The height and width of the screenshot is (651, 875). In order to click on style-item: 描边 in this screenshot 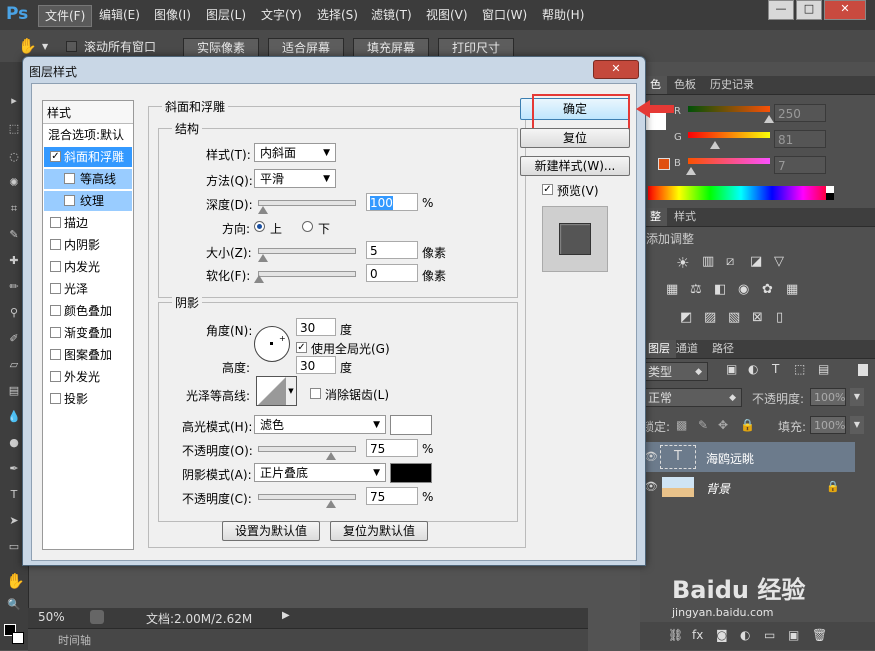, I will do `click(88, 223)`.